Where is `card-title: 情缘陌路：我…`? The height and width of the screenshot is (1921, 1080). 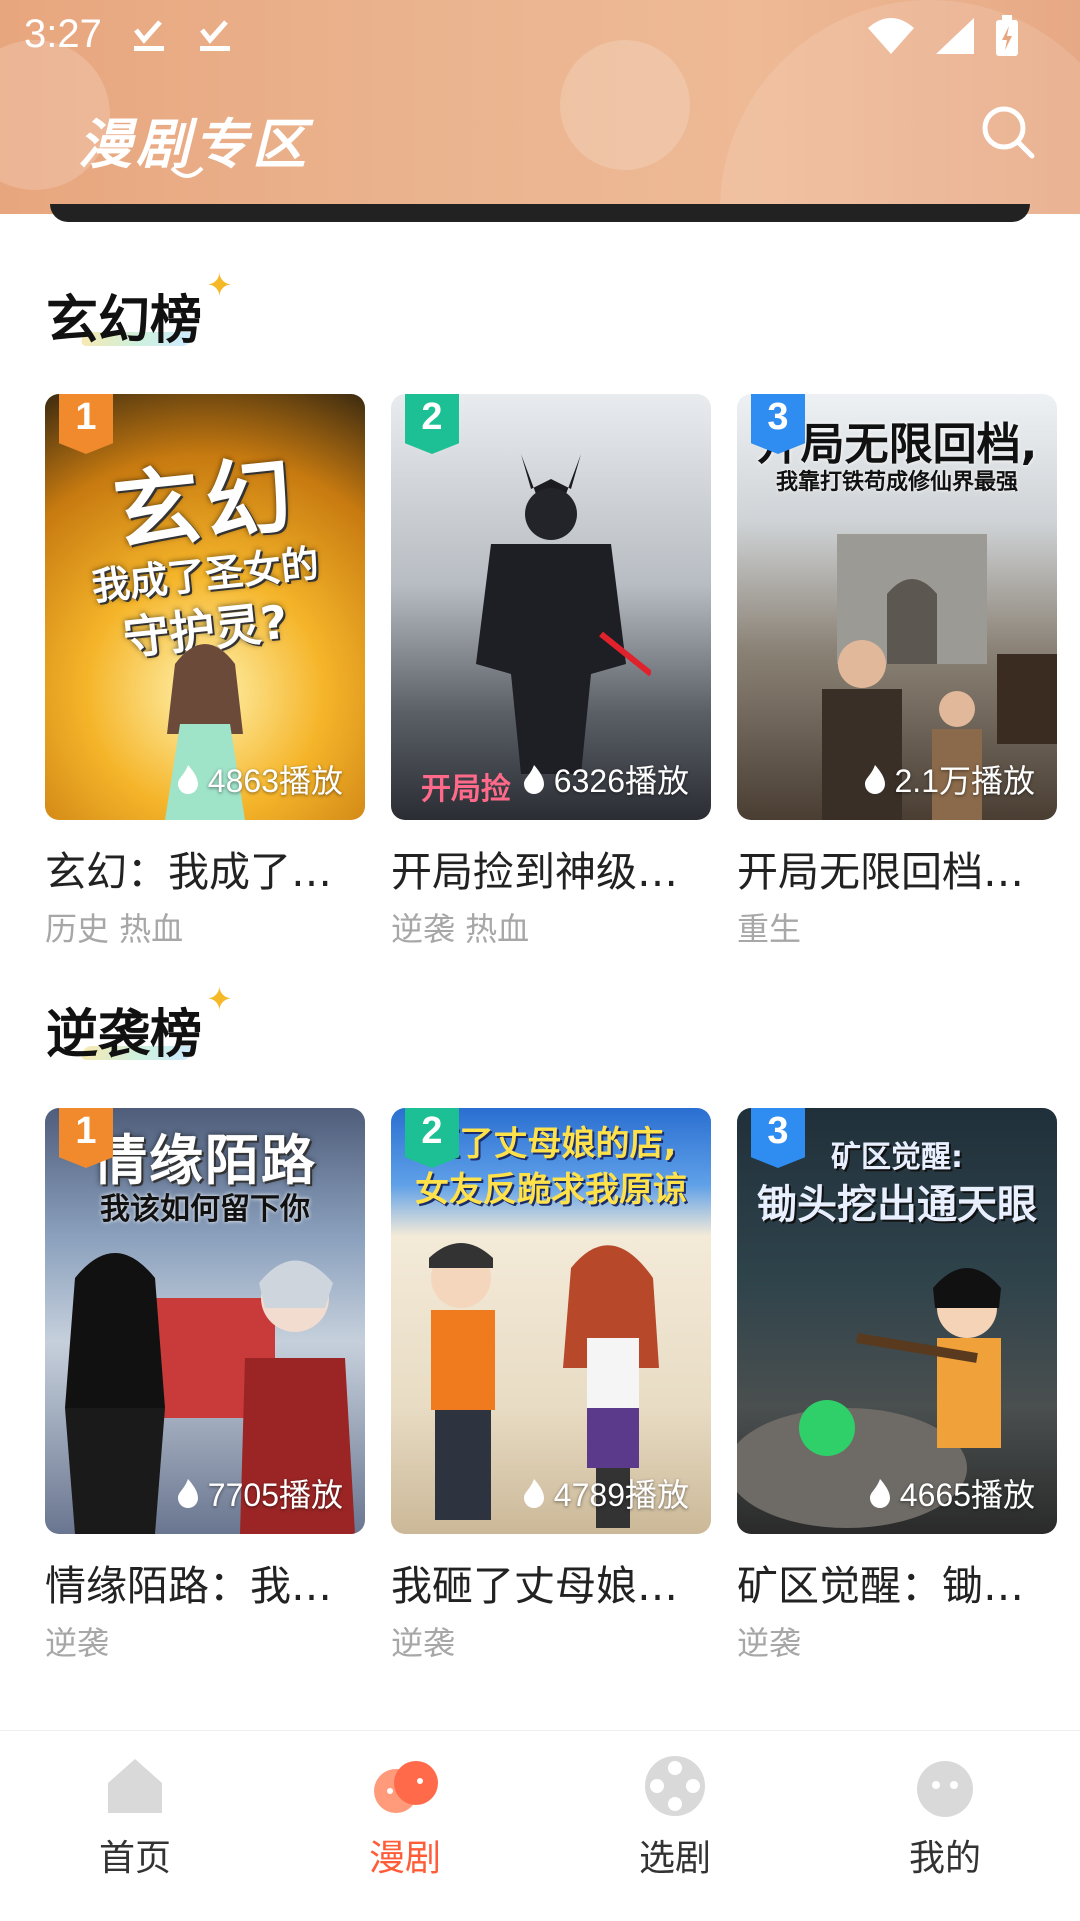
card-title: 情缘陌路：我… is located at coordinates (200, 1582).